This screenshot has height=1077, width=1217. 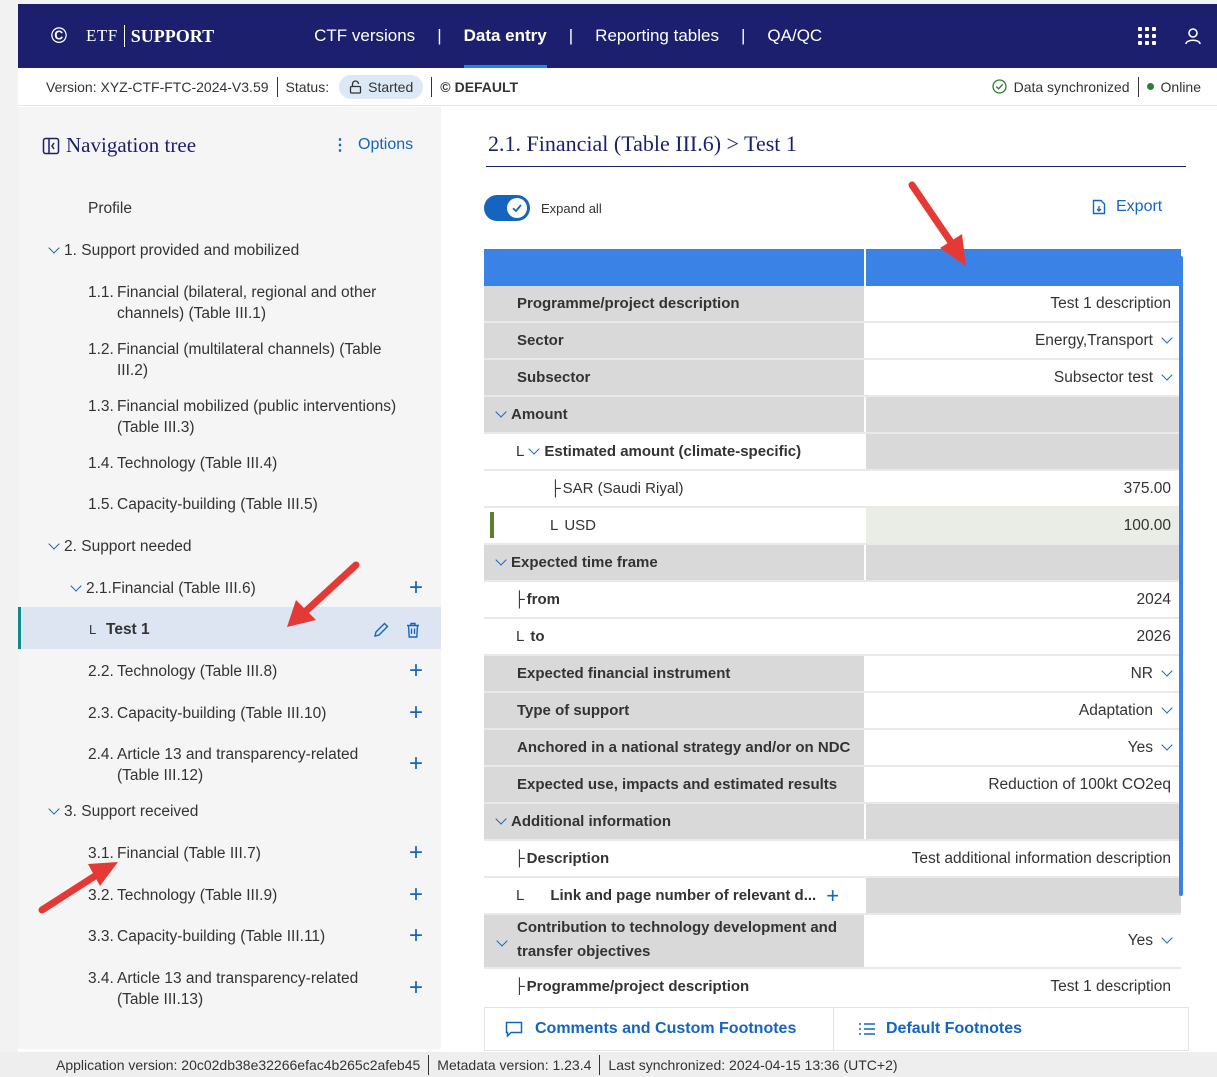 What do you see at coordinates (229, 548) in the screenshot?
I see `tree-item-section-2: 2. Support needed` at bounding box center [229, 548].